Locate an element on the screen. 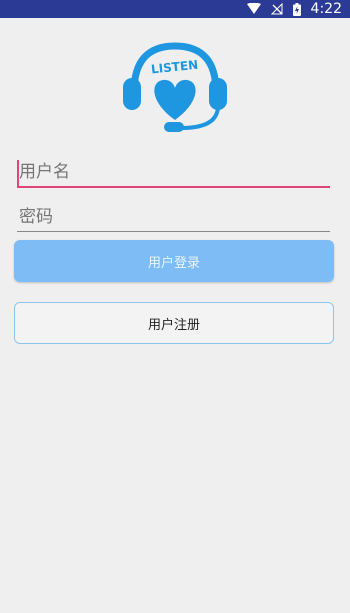  password-field is located at coordinates (173, 217).